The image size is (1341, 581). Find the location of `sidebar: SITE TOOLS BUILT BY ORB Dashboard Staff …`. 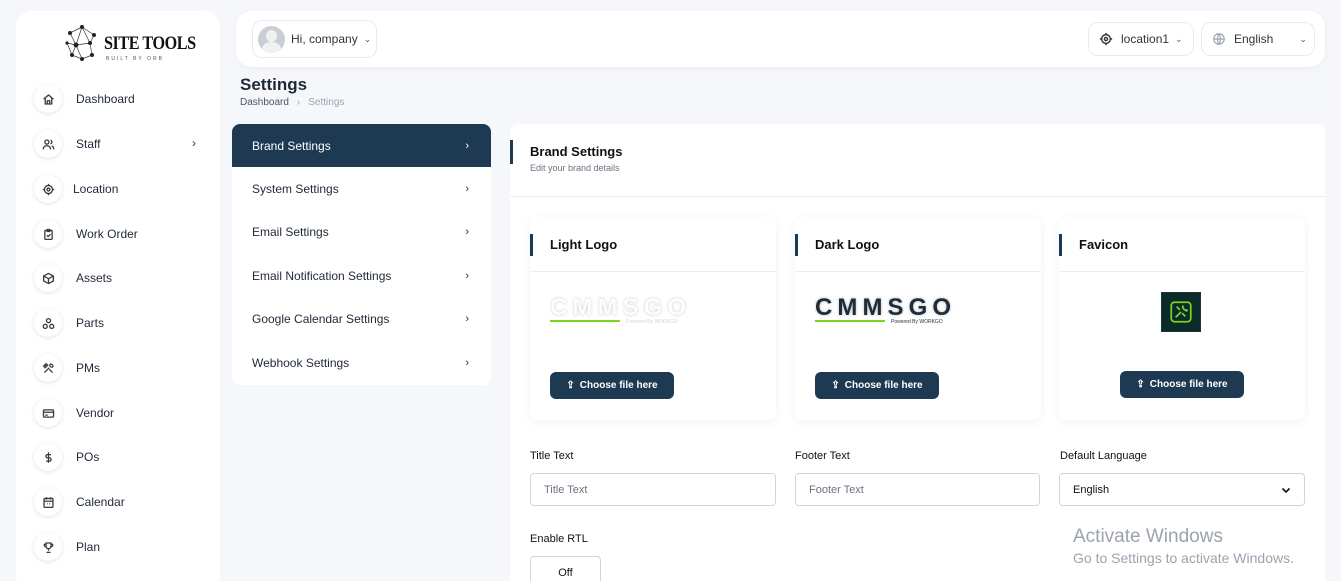

sidebar: SITE TOOLS BUILT BY ORB Dashboard Staff … is located at coordinates (118, 296).